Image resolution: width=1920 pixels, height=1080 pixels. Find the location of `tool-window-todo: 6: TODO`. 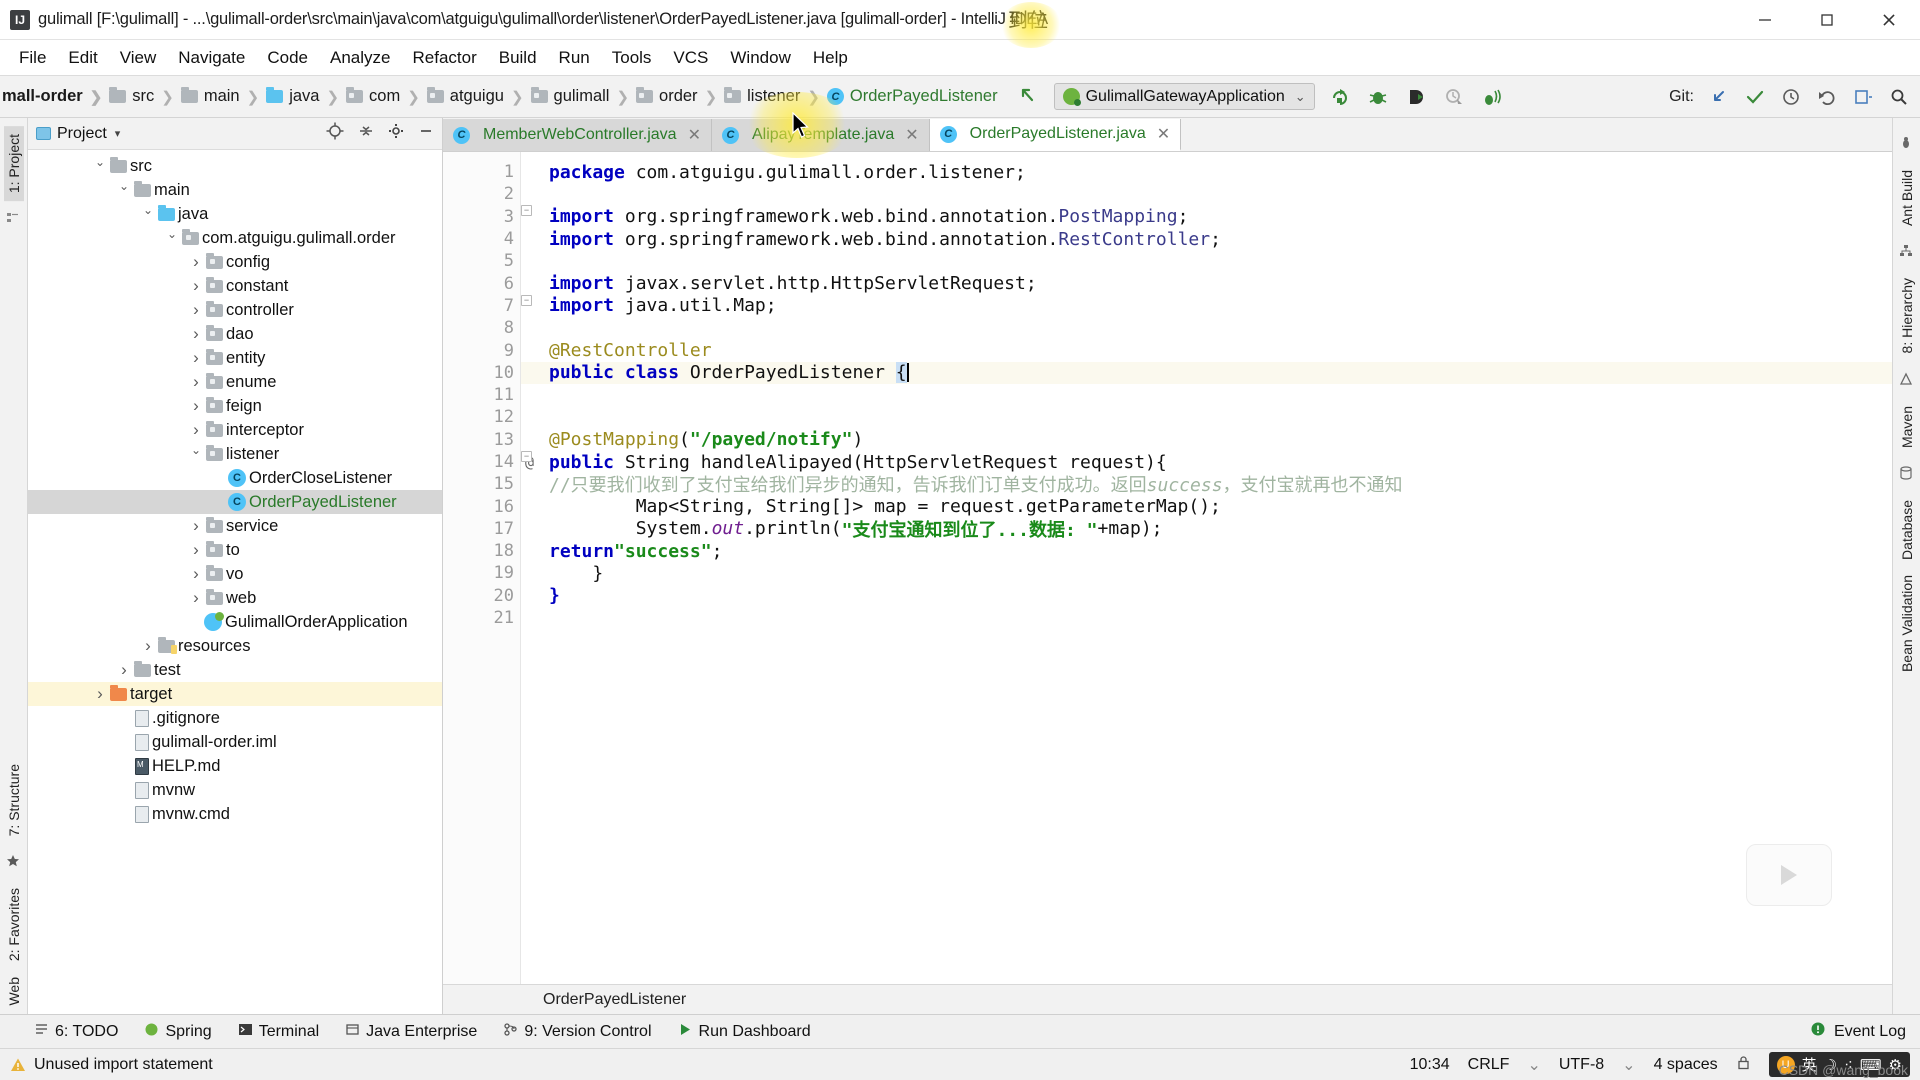

tool-window-todo: 6: TODO is located at coordinates (76, 1032).